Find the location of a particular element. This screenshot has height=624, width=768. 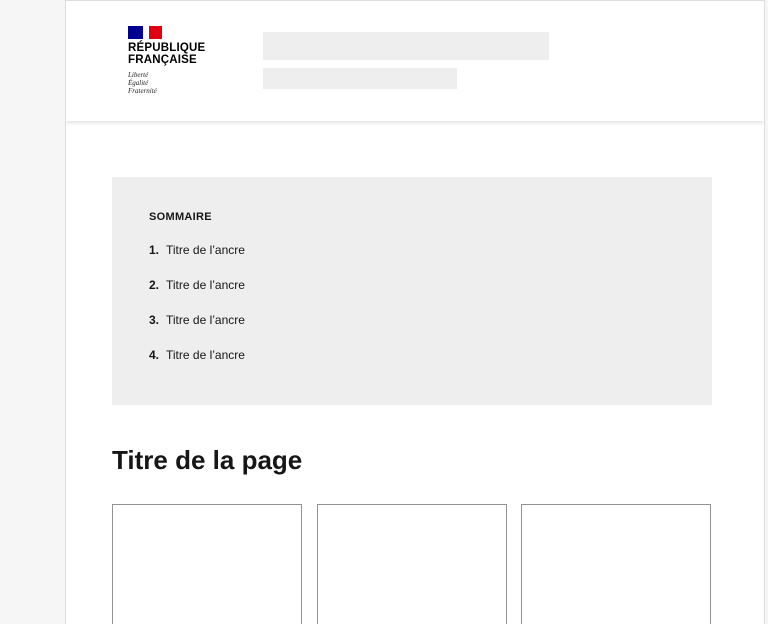

logo-motto-line3: Fraternité is located at coordinates (142, 91).